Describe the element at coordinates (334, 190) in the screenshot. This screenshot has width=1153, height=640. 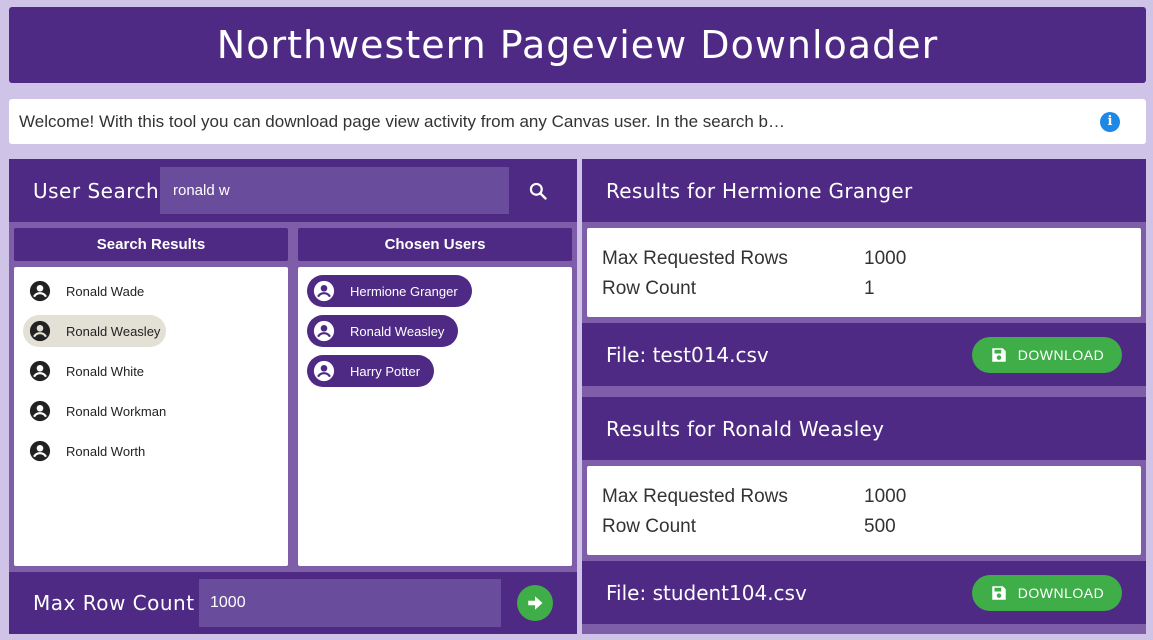
I see `user-search-input` at that location.